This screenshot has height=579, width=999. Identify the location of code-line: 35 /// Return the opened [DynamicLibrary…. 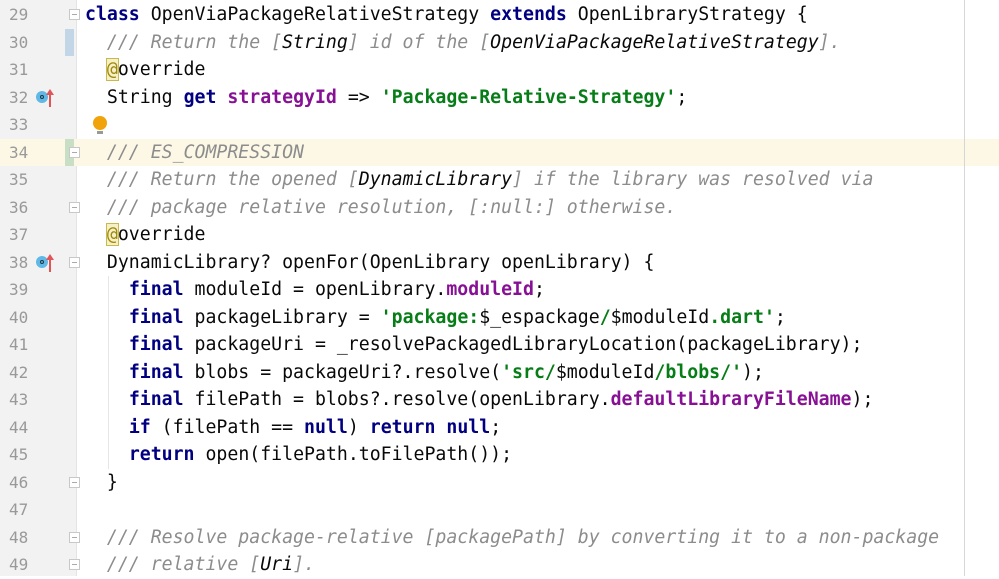
(499, 180).